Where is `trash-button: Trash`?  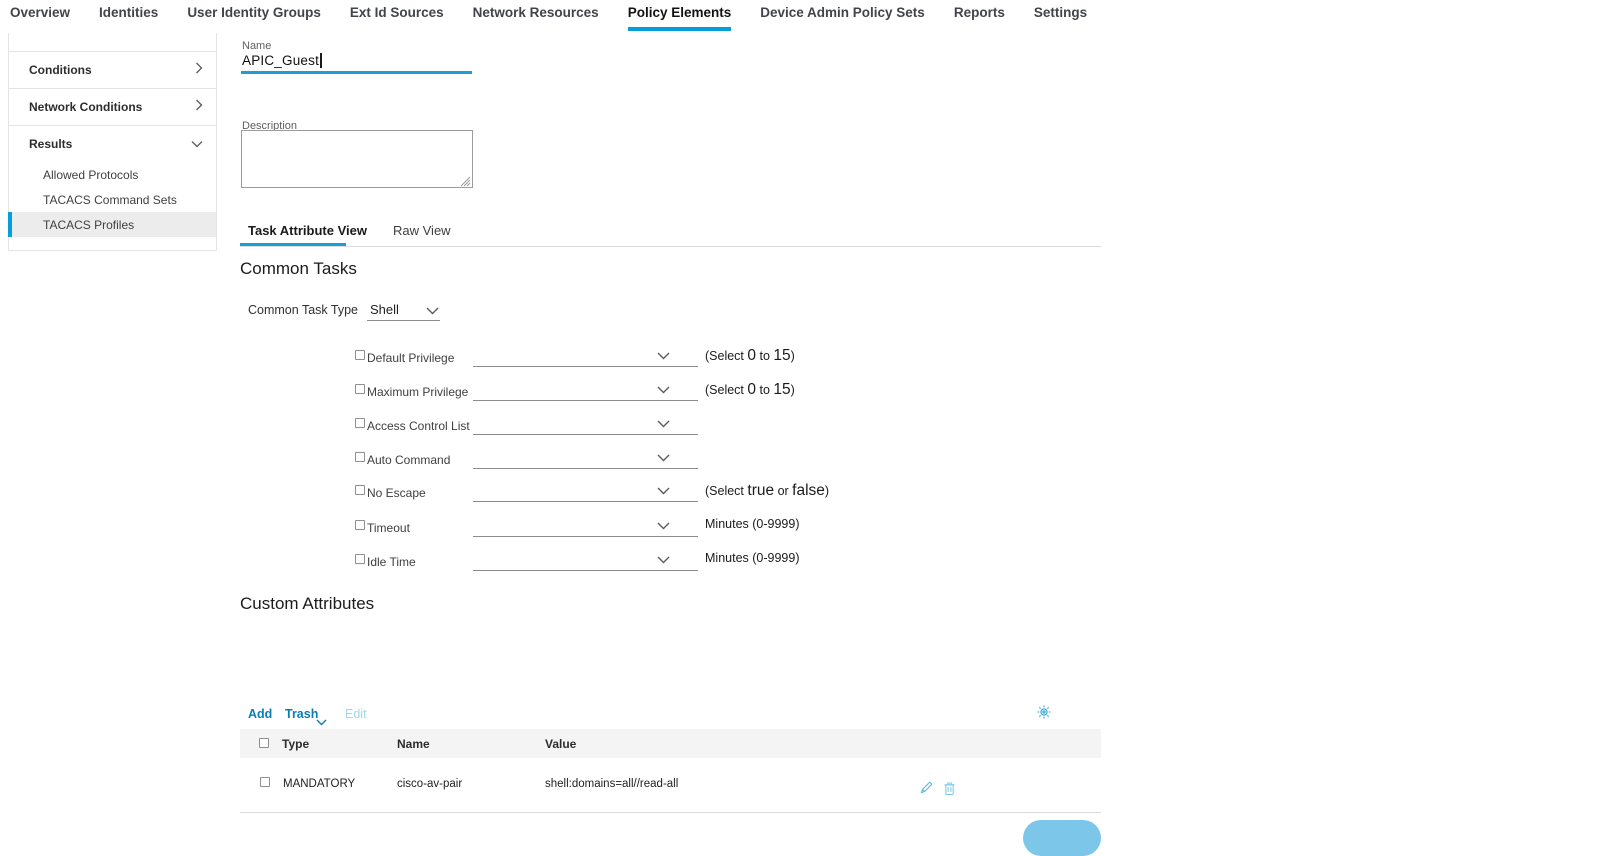
trash-button: Trash is located at coordinates (301, 714).